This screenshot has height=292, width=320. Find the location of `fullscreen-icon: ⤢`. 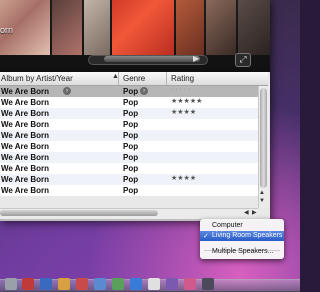

fullscreen-icon: ⤢ is located at coordinates (243, 60).